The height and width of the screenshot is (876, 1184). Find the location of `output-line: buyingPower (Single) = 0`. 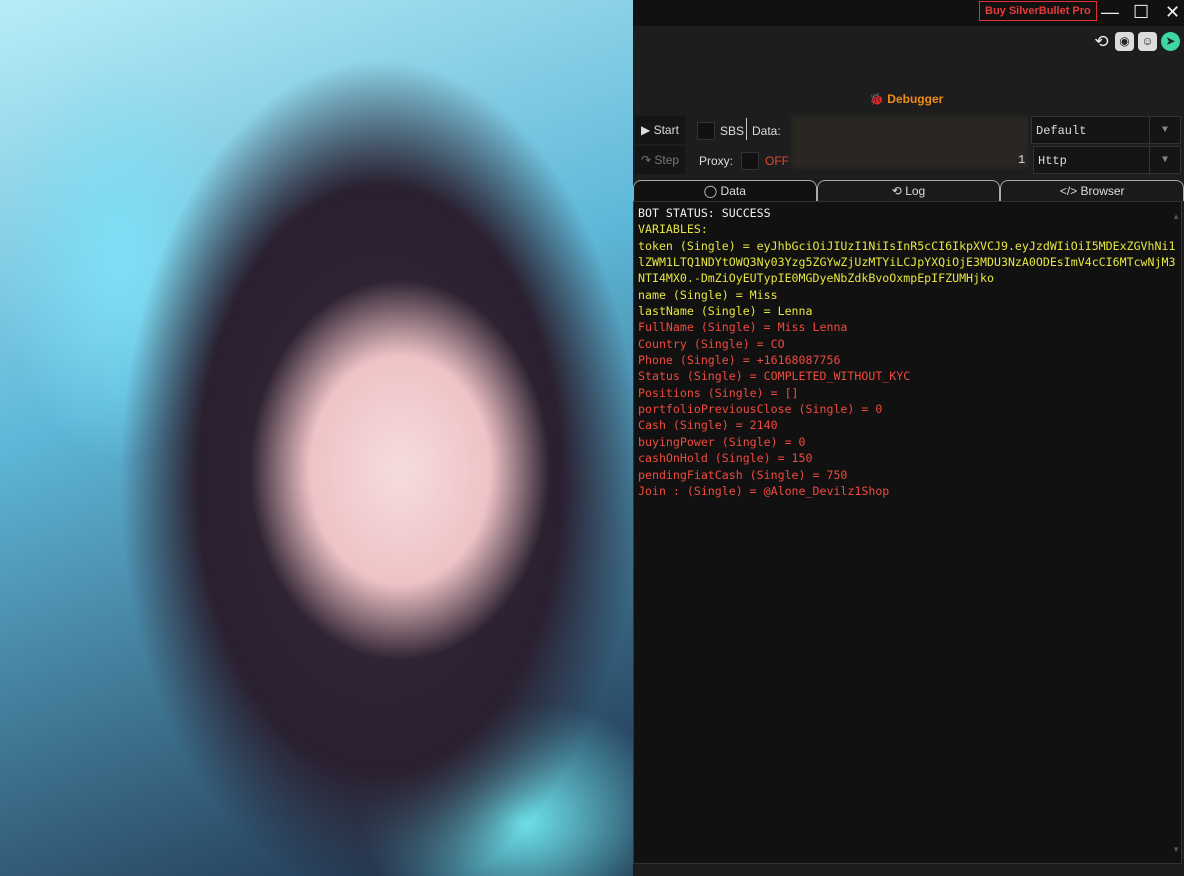

output-line: buyingPower (Single) = 0 is located at coordinates (722, 441).